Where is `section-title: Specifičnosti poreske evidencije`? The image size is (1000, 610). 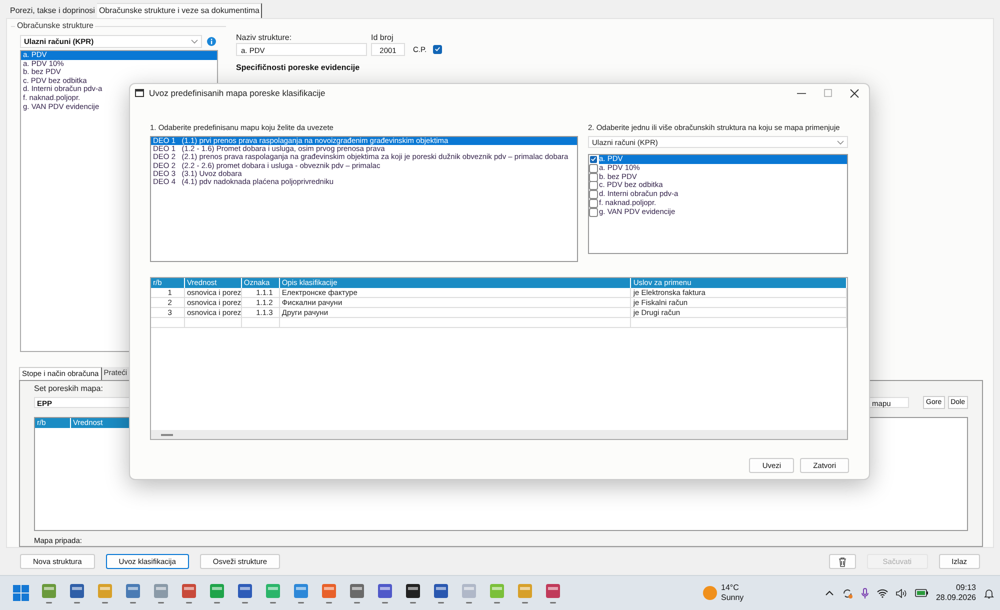
section-title: Specifičnosti poreske evidencije is located at coordinates (298, 67).